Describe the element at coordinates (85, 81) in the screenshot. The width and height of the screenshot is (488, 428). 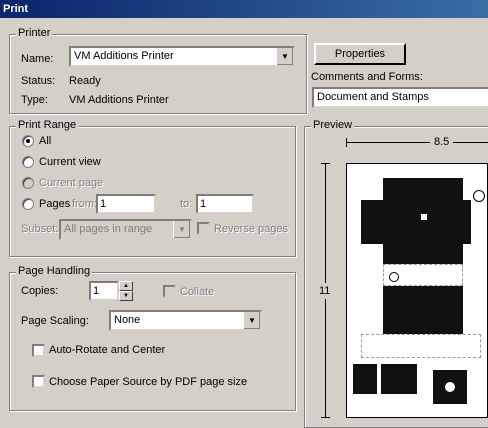
I see `status-value: Ready` at that location.